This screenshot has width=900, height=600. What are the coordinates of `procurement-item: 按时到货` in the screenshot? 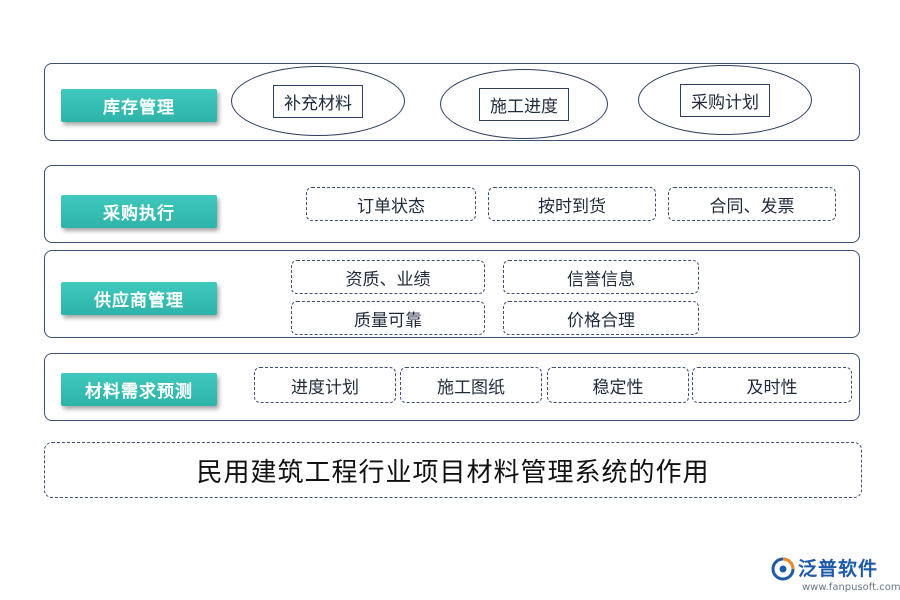 It's located at (572, 204).